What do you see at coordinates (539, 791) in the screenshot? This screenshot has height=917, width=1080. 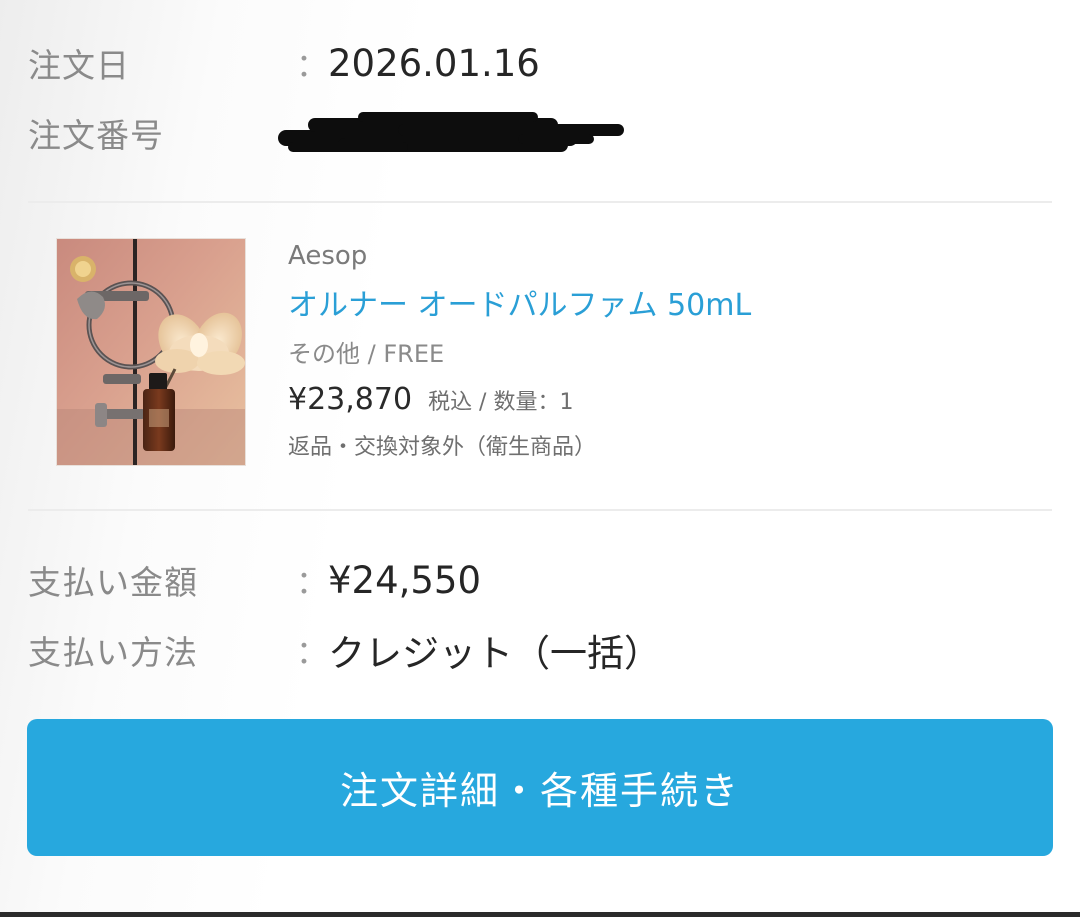 I see `order-details-button-label: 注文詳細・各種手続き` at bounding box center [539, 791].